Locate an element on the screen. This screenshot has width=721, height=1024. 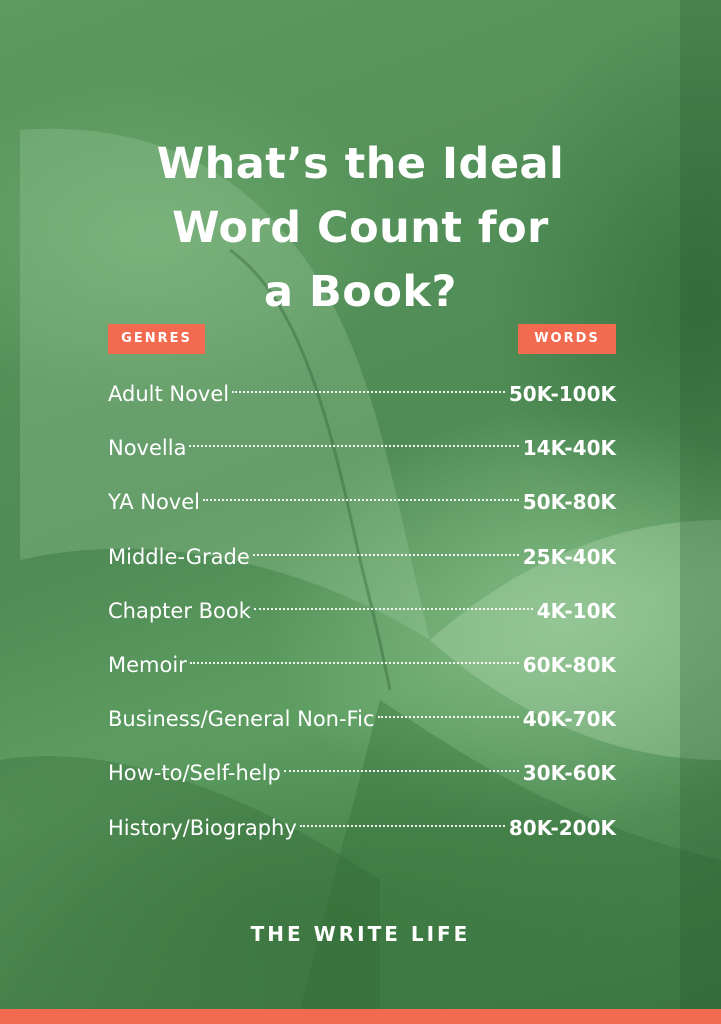
list-item: Novella 14K-40K is located at coordinates (362, 455).